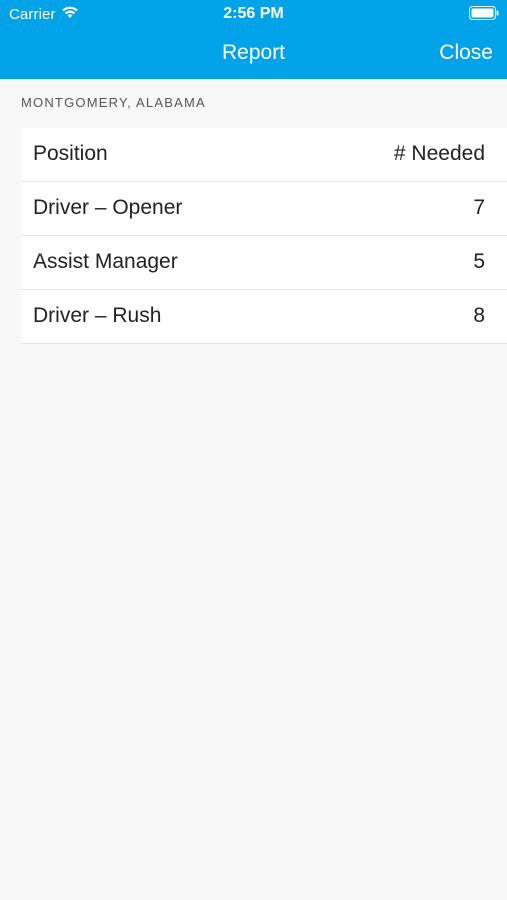  I want to click on column-header-position: Position, so click(70, 153).